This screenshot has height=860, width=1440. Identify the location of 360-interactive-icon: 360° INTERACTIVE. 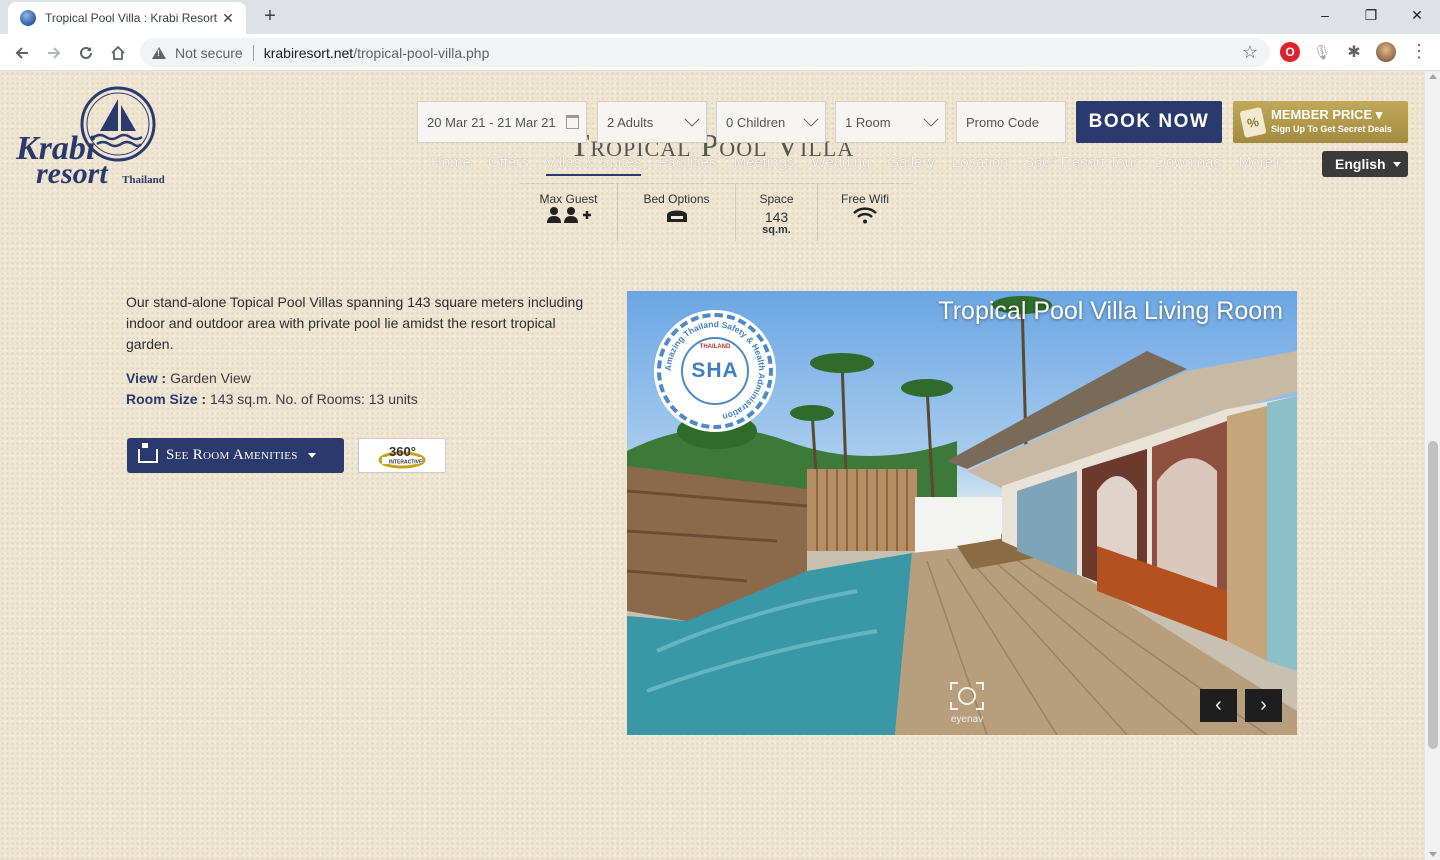
(402, 456).